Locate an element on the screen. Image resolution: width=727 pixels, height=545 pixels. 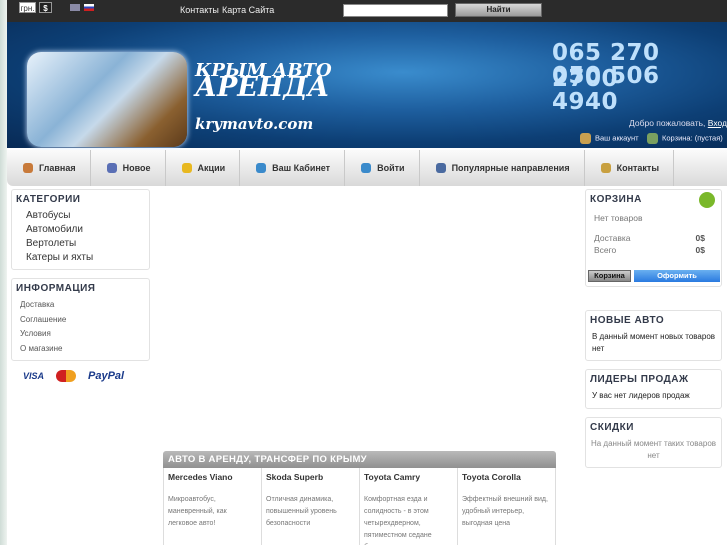
info-link: Условия is located at coordinates (80, 334).